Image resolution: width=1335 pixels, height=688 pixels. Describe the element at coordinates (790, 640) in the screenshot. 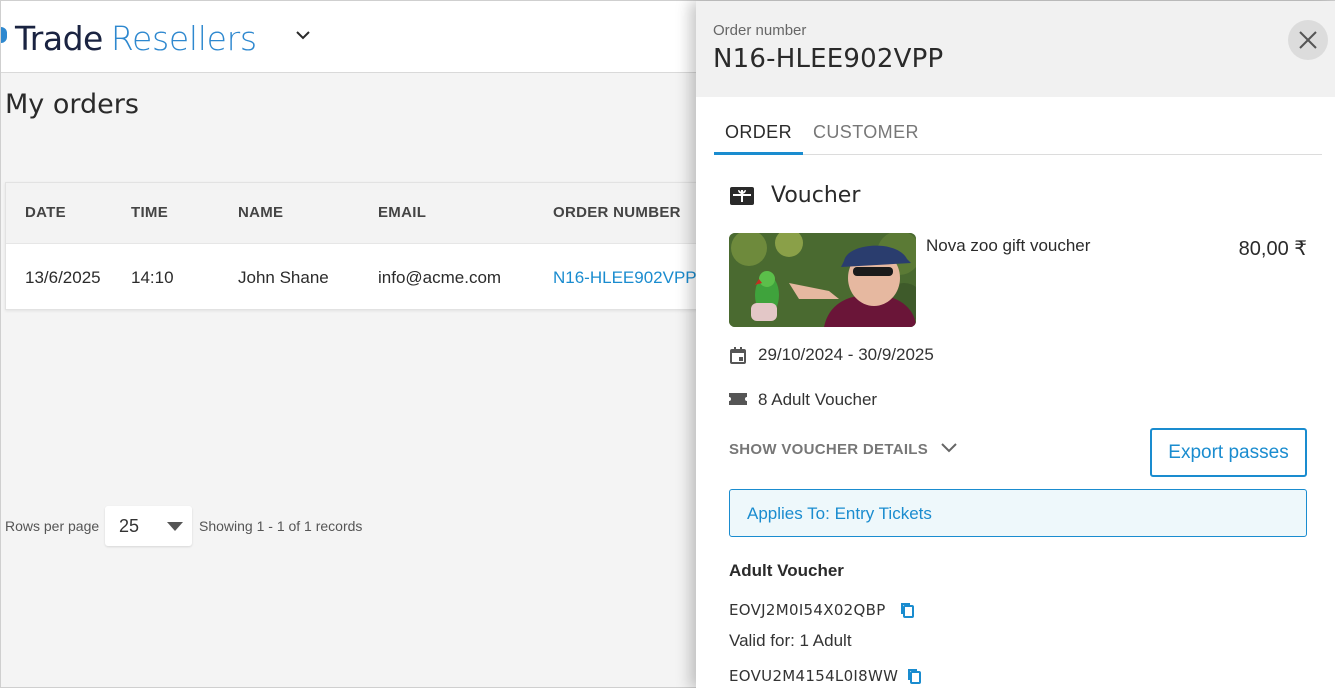

I see `voucher-validity: Valid for: 1 Adult` at that location.